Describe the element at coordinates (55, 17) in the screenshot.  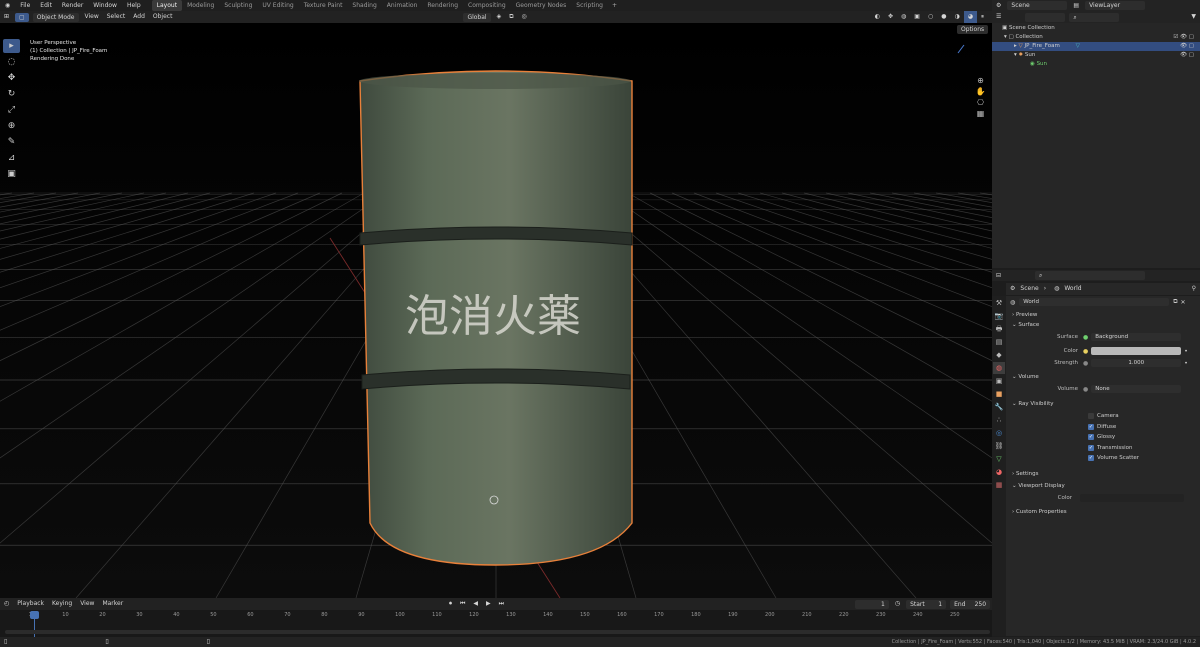
I see `object-mode-dropdown: Object Mode` at that location.